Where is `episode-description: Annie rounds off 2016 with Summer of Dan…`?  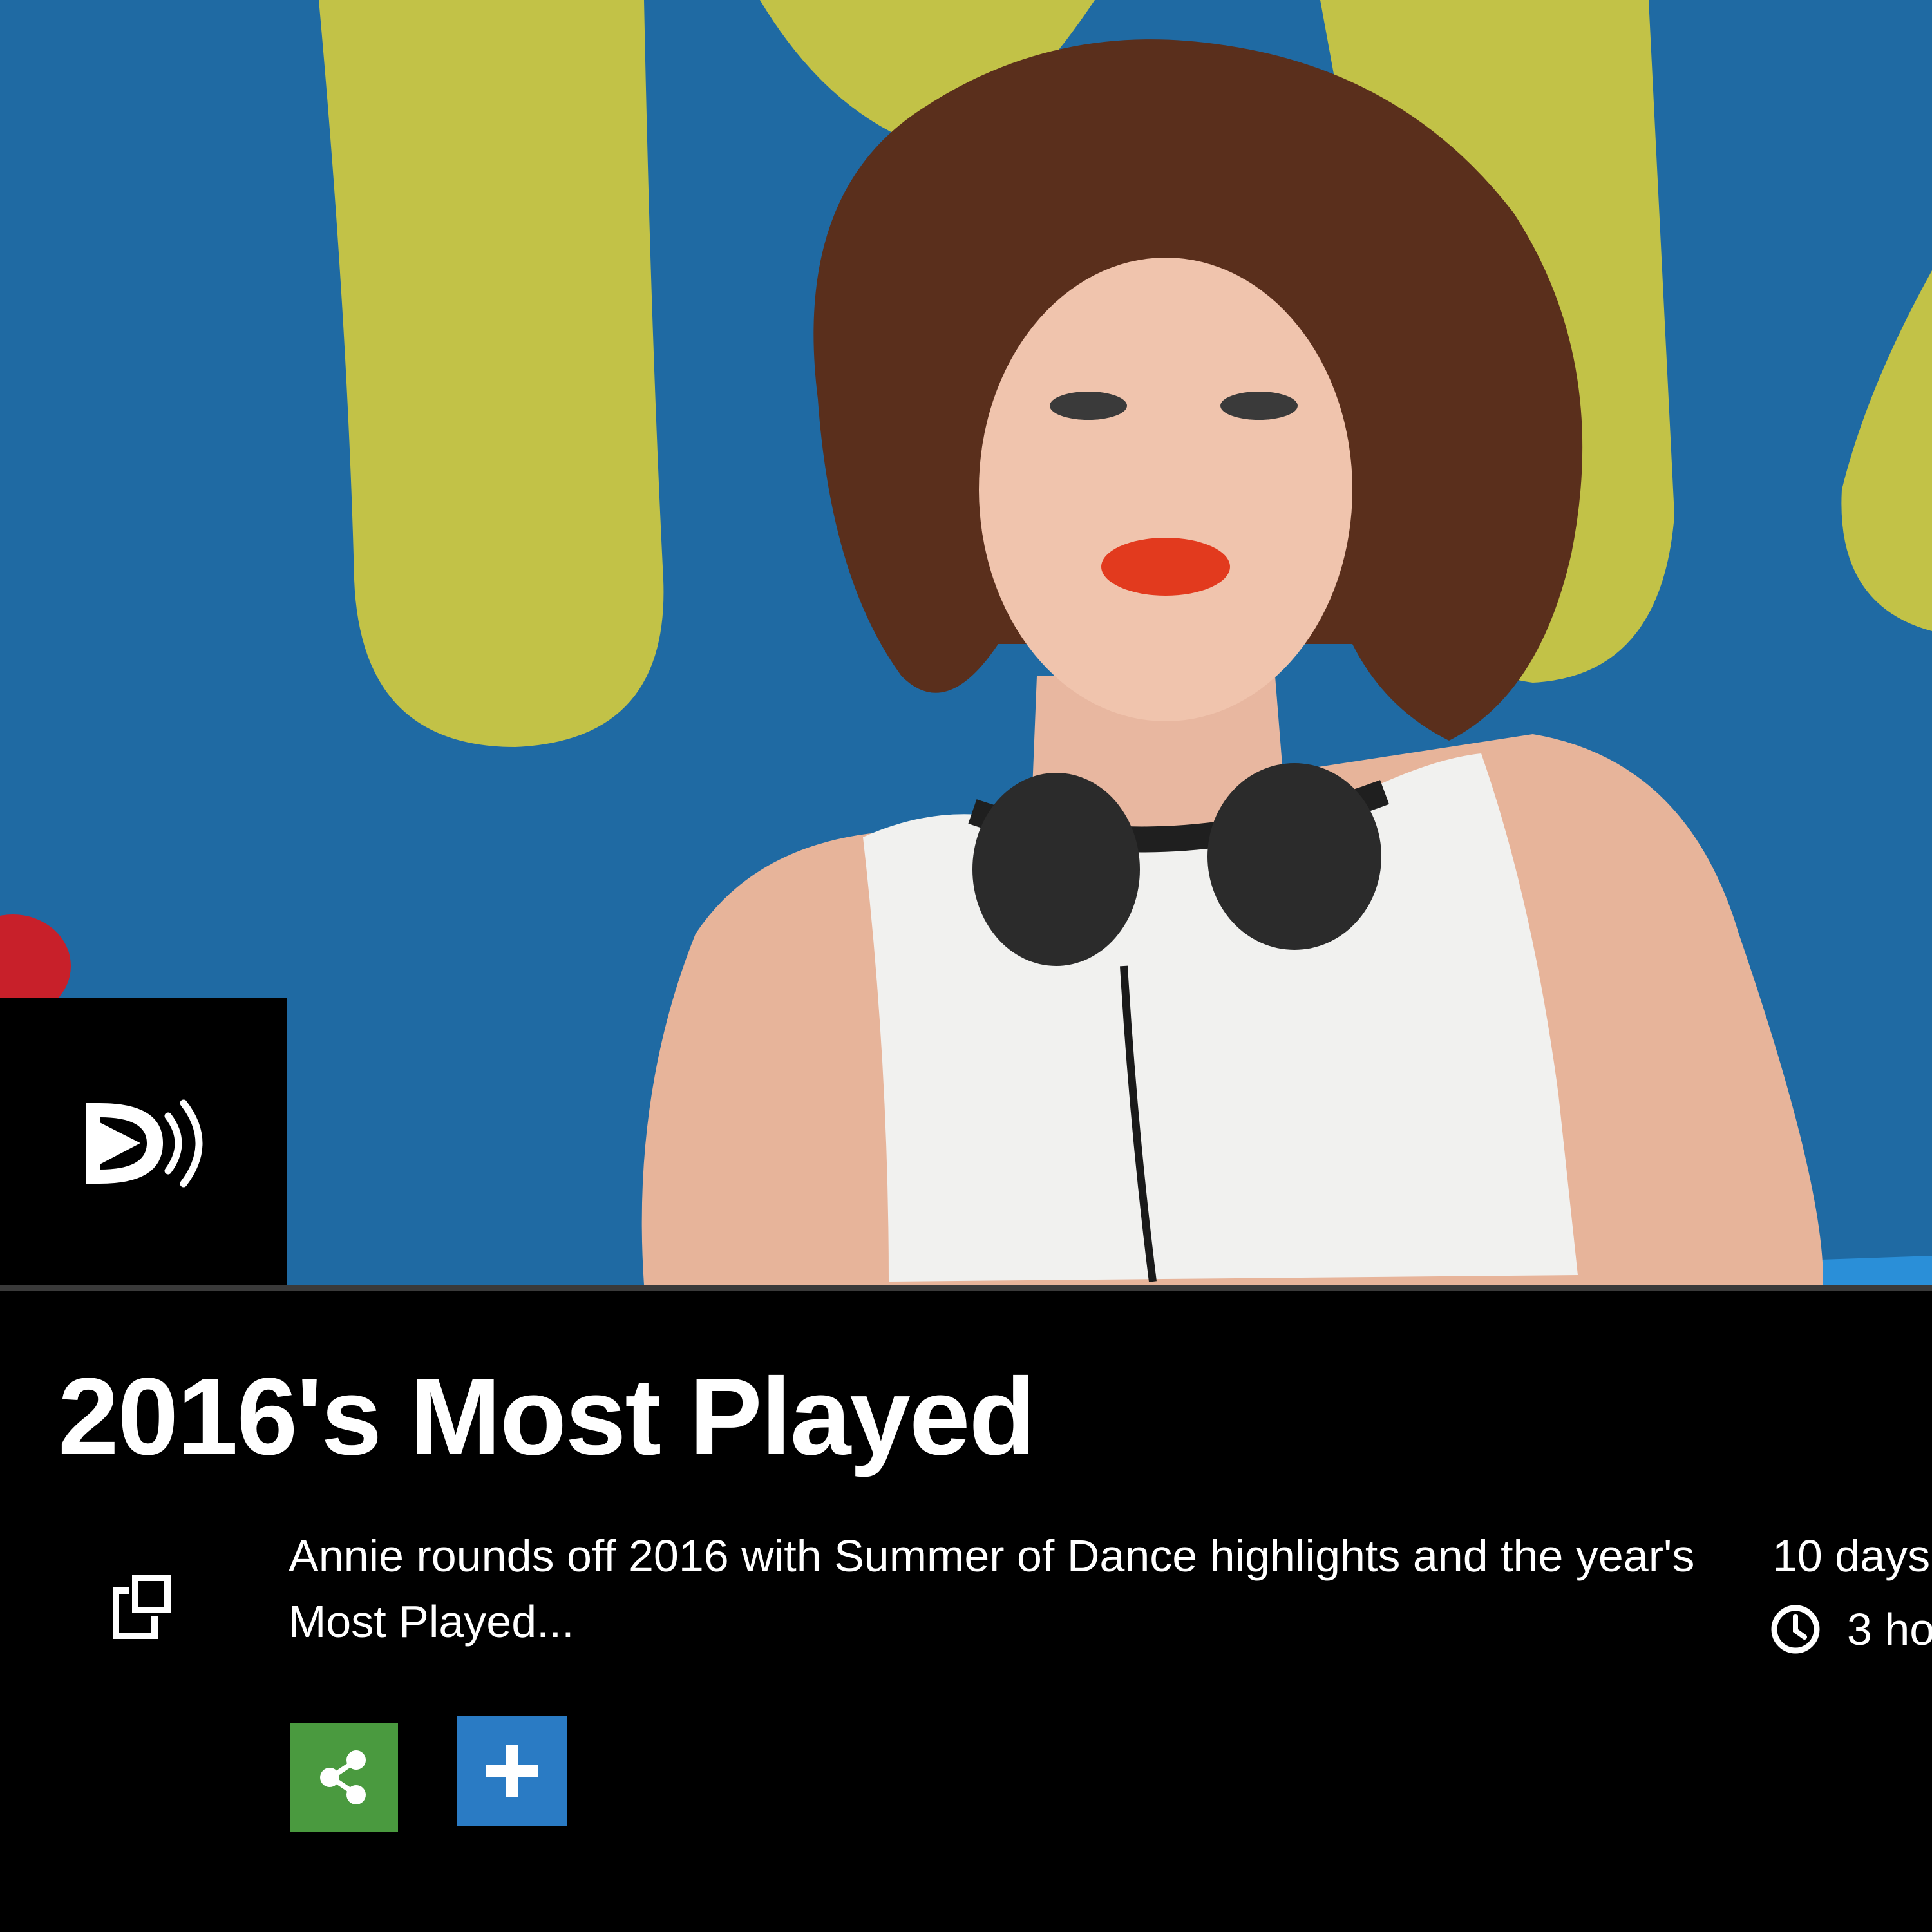
episode-description: Annie rounds off 2016 with Summer of Dan… is located at coordinates (992, 1589).